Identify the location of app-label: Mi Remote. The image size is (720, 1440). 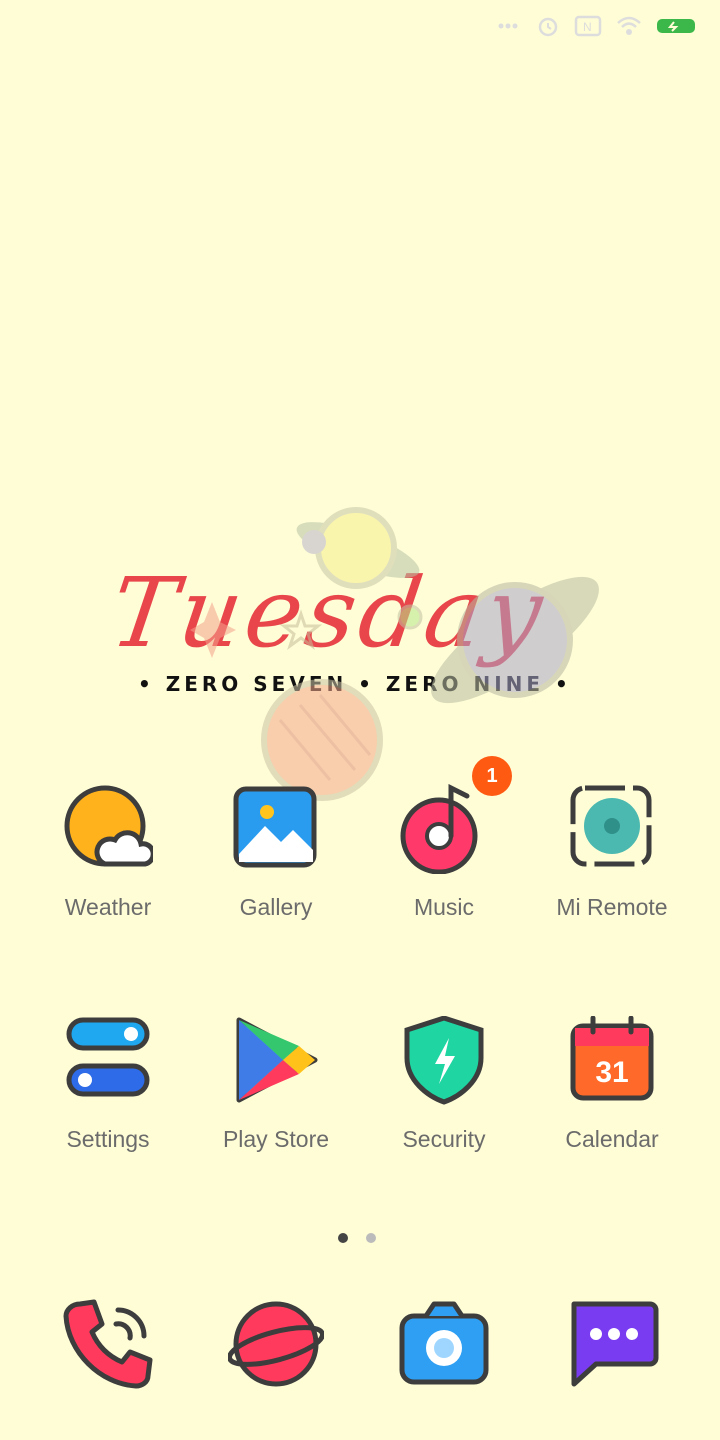
(612, 907).